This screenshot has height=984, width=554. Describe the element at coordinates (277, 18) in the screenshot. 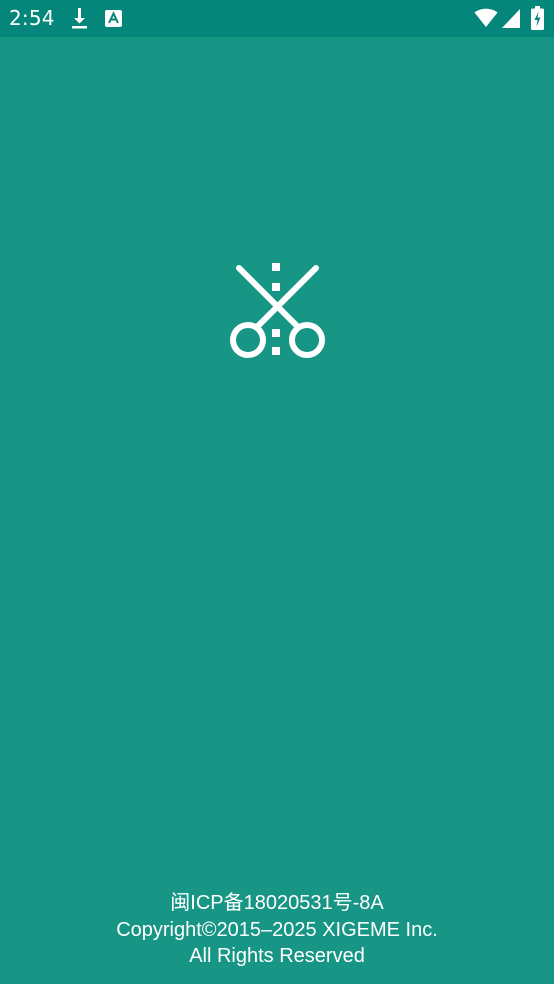

I see `status-bar: 2:54` at that location.